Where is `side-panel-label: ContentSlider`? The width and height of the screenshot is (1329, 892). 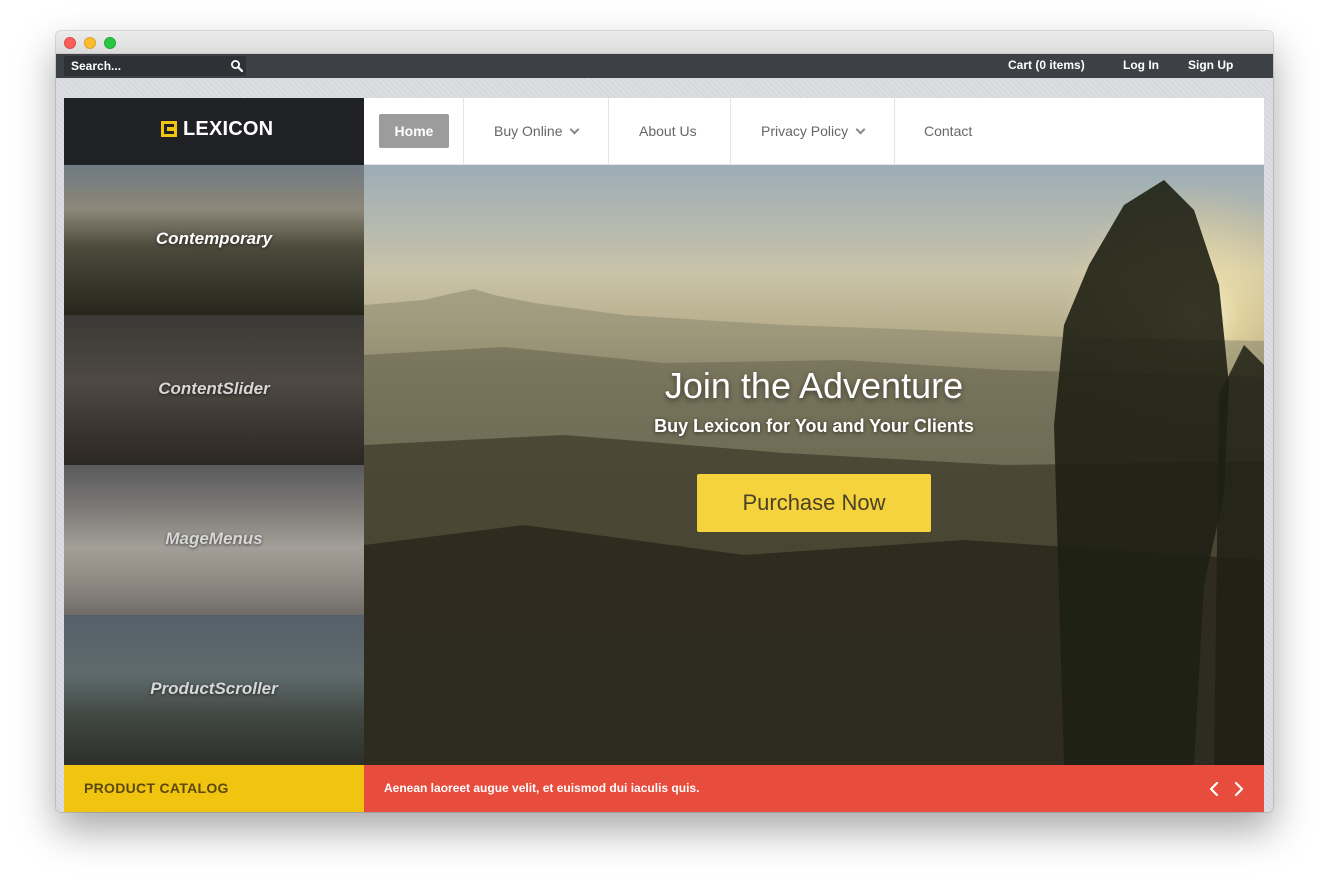
side-panel-label: ContentSlider is located at coordinates (214, 388).